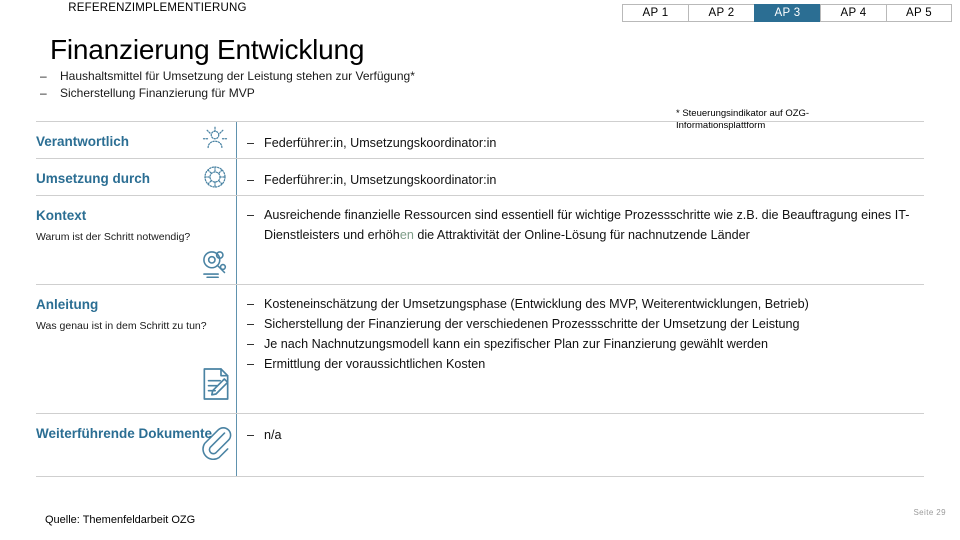  I want to click on row-subtitle: Was genau ist in dem Schritt zu tun?, so click(121, 325).